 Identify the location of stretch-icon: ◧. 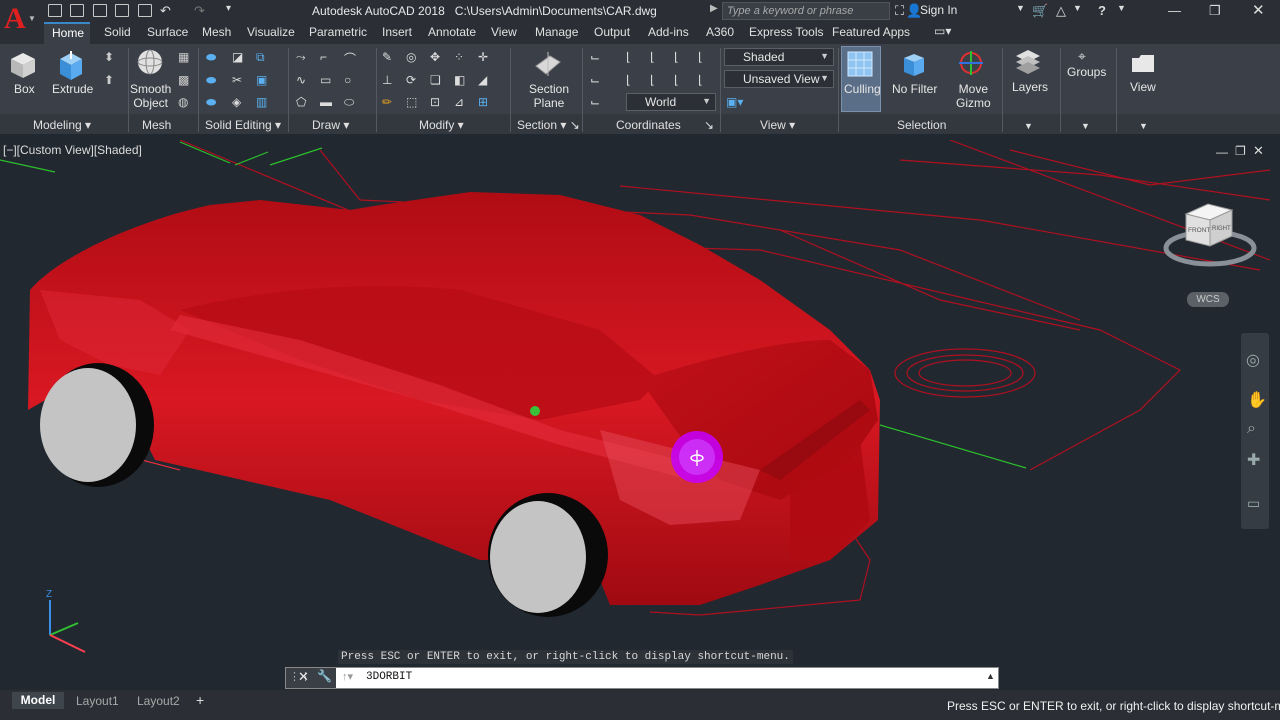
(462, 80).